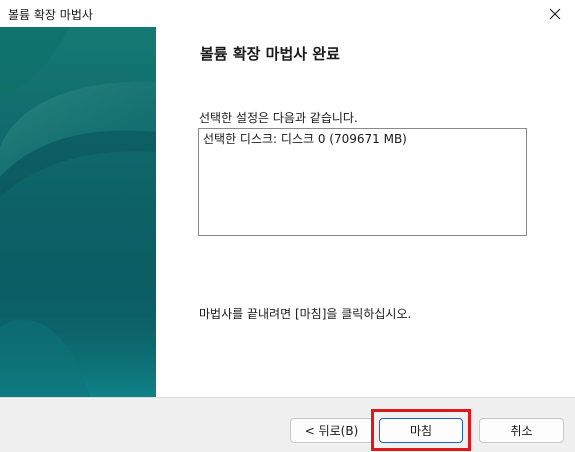 Image resolution: width=575 pixels, height=452 pixels. Describe the element at coordinates (287, 424) in the screenshot. I see `wizard-button-bar: < 뒤로(B) 마침 취소` at that location.